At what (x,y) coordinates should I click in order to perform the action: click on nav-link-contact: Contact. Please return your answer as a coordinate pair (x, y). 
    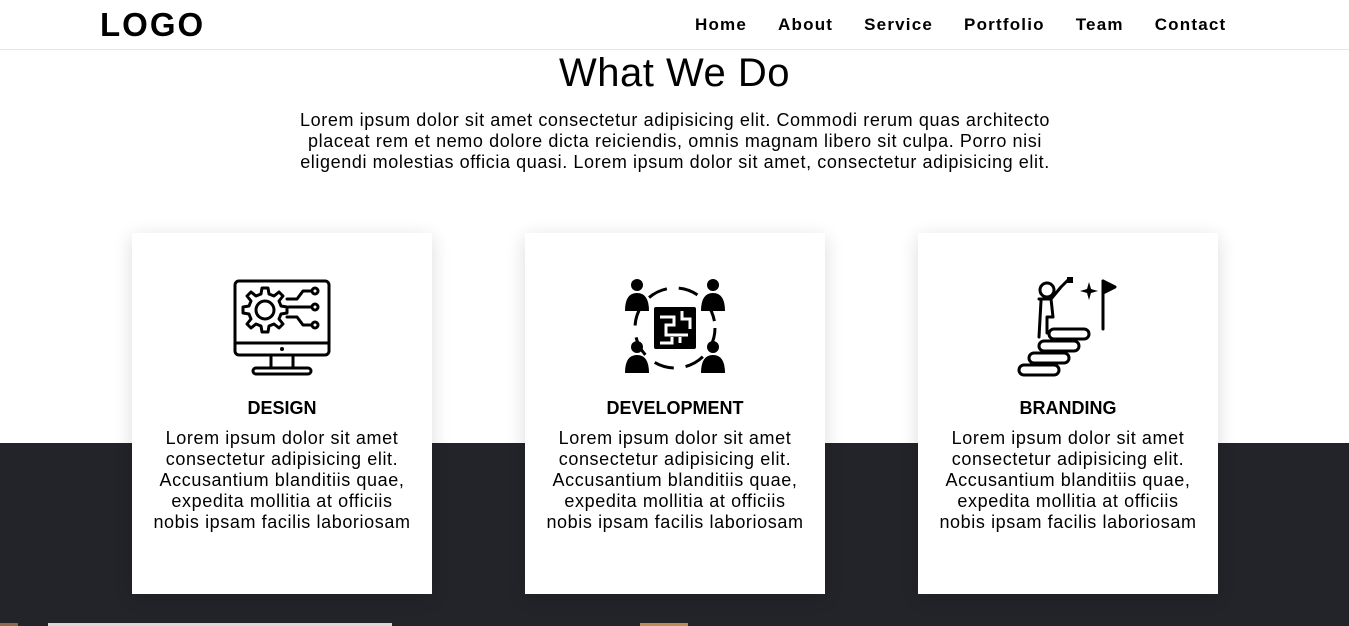
    Looking at the image, I should click on (1191, 25).